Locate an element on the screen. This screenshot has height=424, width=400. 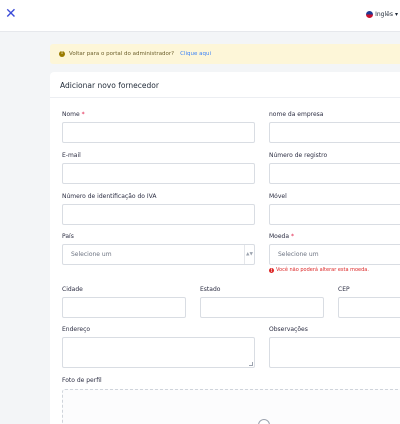
currency-error: ! Você não poderá alterar esta moeda. is located at coordinates (319, 270).